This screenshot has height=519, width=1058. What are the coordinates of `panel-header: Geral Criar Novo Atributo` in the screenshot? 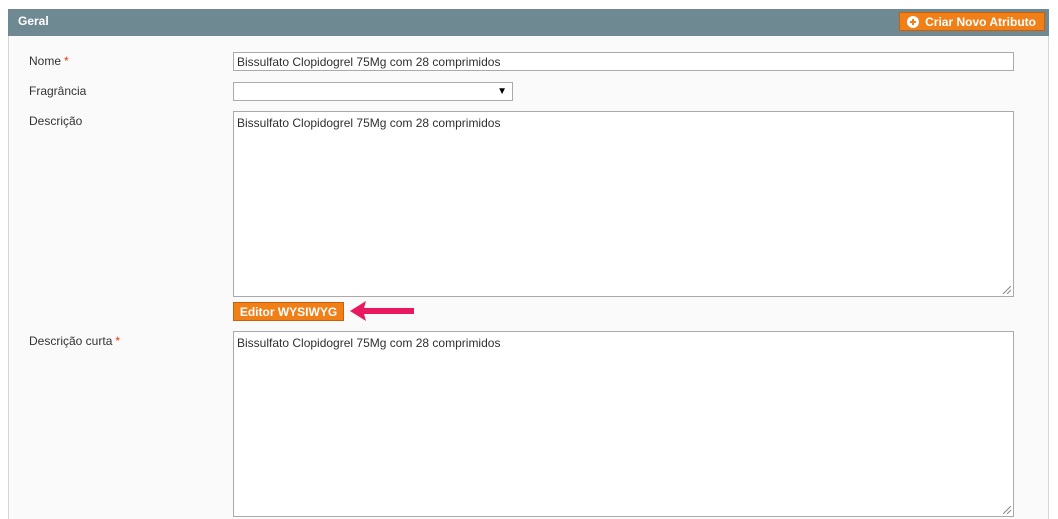 It's located at (528, 22).